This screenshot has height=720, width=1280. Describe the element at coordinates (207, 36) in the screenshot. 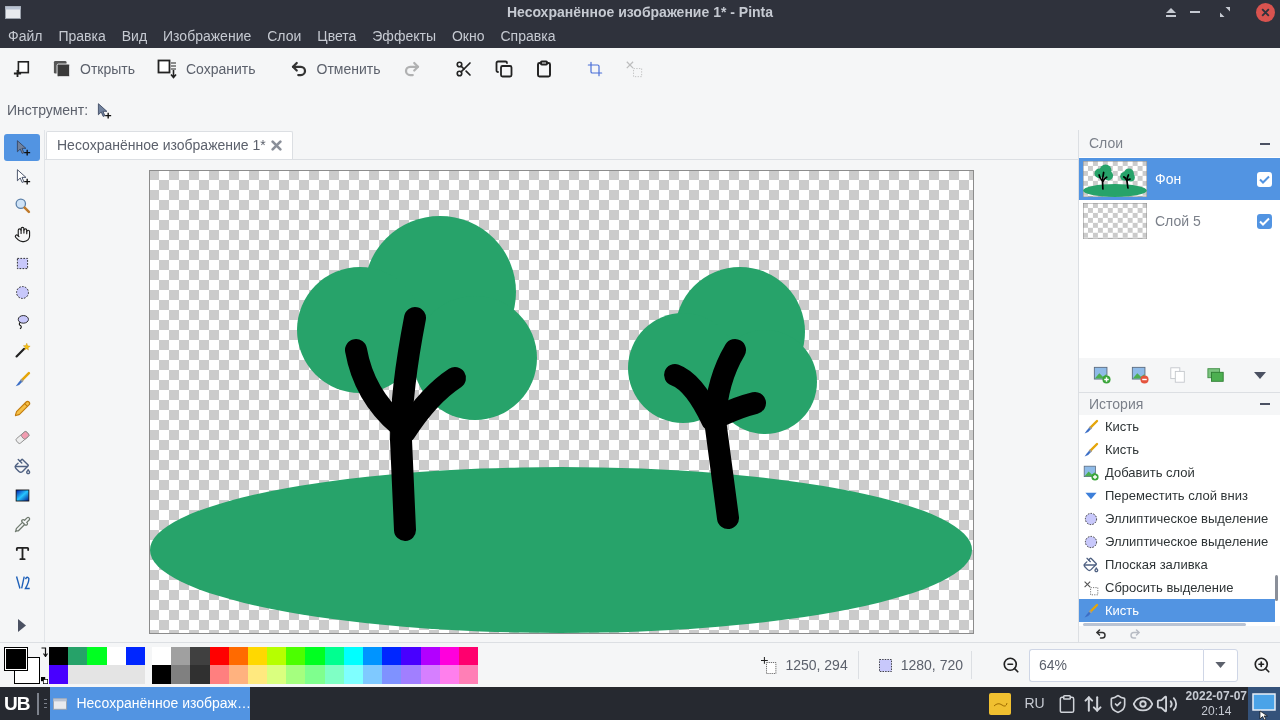

I see `menu-item: Изображение` at that location.